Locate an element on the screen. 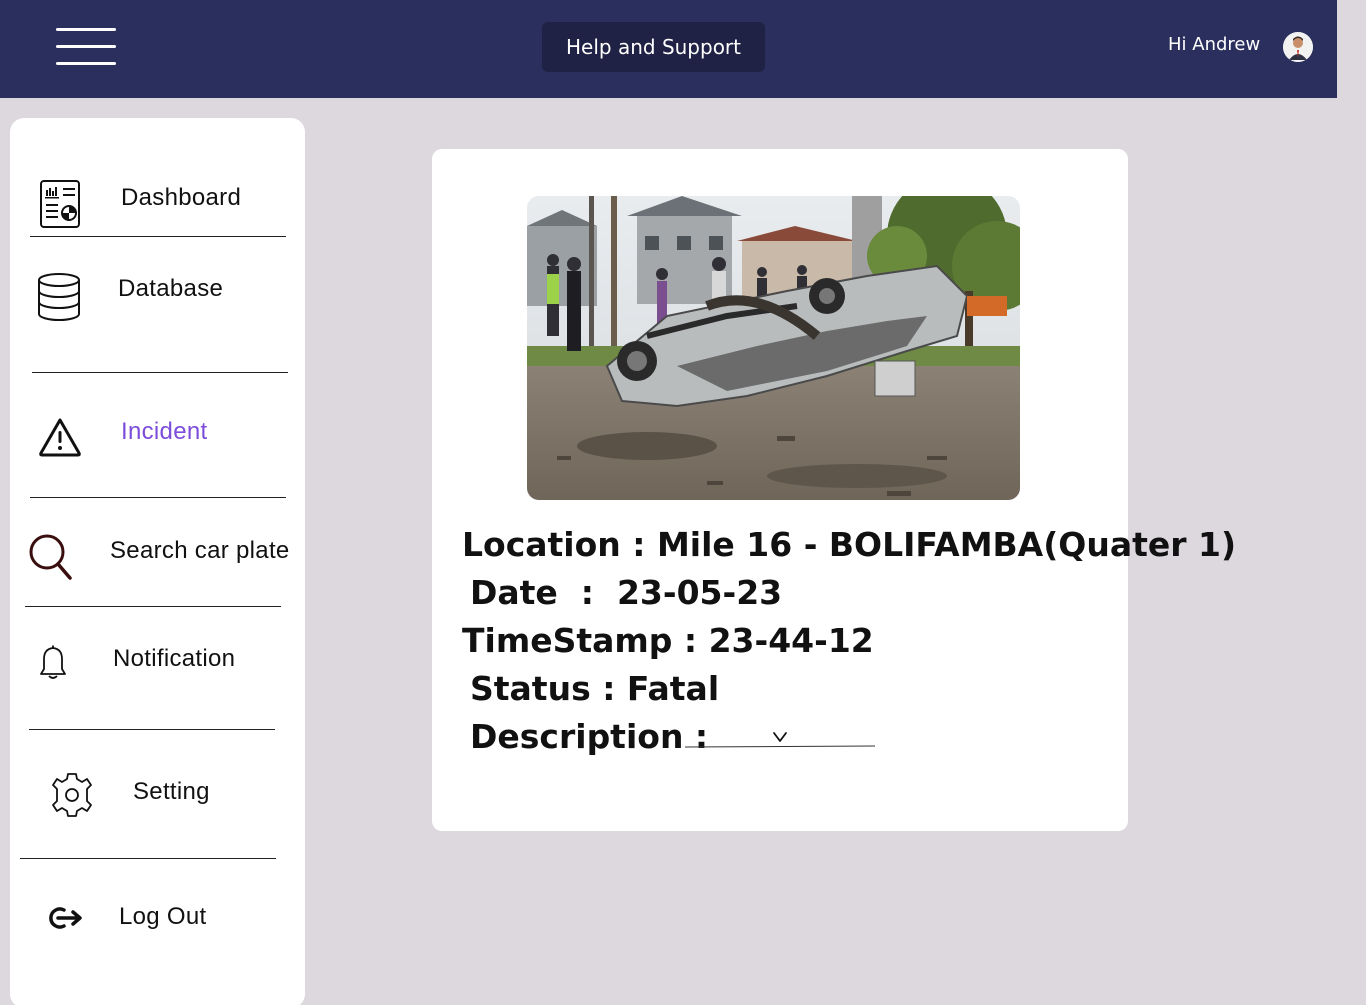 This screenshot has height=1005, width=1366. sidebar-item-database: Database is located at coordinates (157, 298).